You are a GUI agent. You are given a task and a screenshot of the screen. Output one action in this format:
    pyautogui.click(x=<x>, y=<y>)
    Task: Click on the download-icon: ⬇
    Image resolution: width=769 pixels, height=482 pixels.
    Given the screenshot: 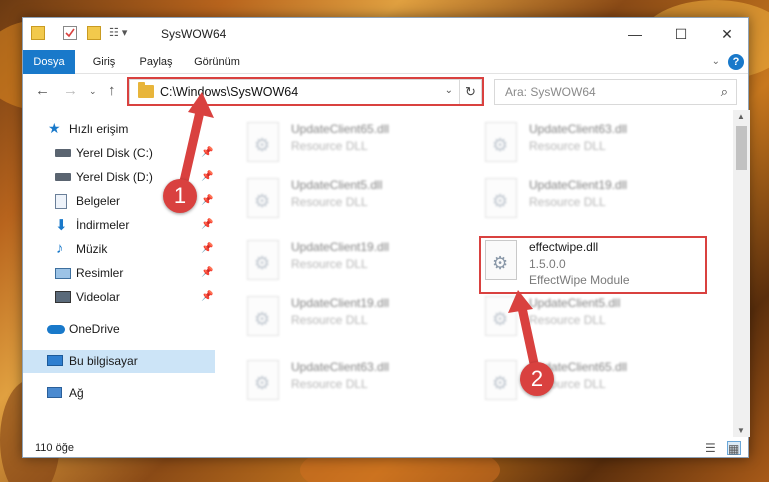 What is the action you would take?
    pyautogui.click(x=61, y=225)
    